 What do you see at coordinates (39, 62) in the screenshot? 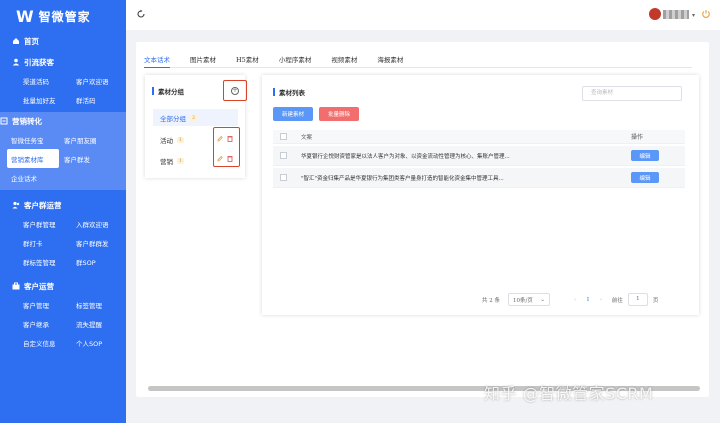
I see `nav-title-label: 引流获客` at bounding box center [39, 62].